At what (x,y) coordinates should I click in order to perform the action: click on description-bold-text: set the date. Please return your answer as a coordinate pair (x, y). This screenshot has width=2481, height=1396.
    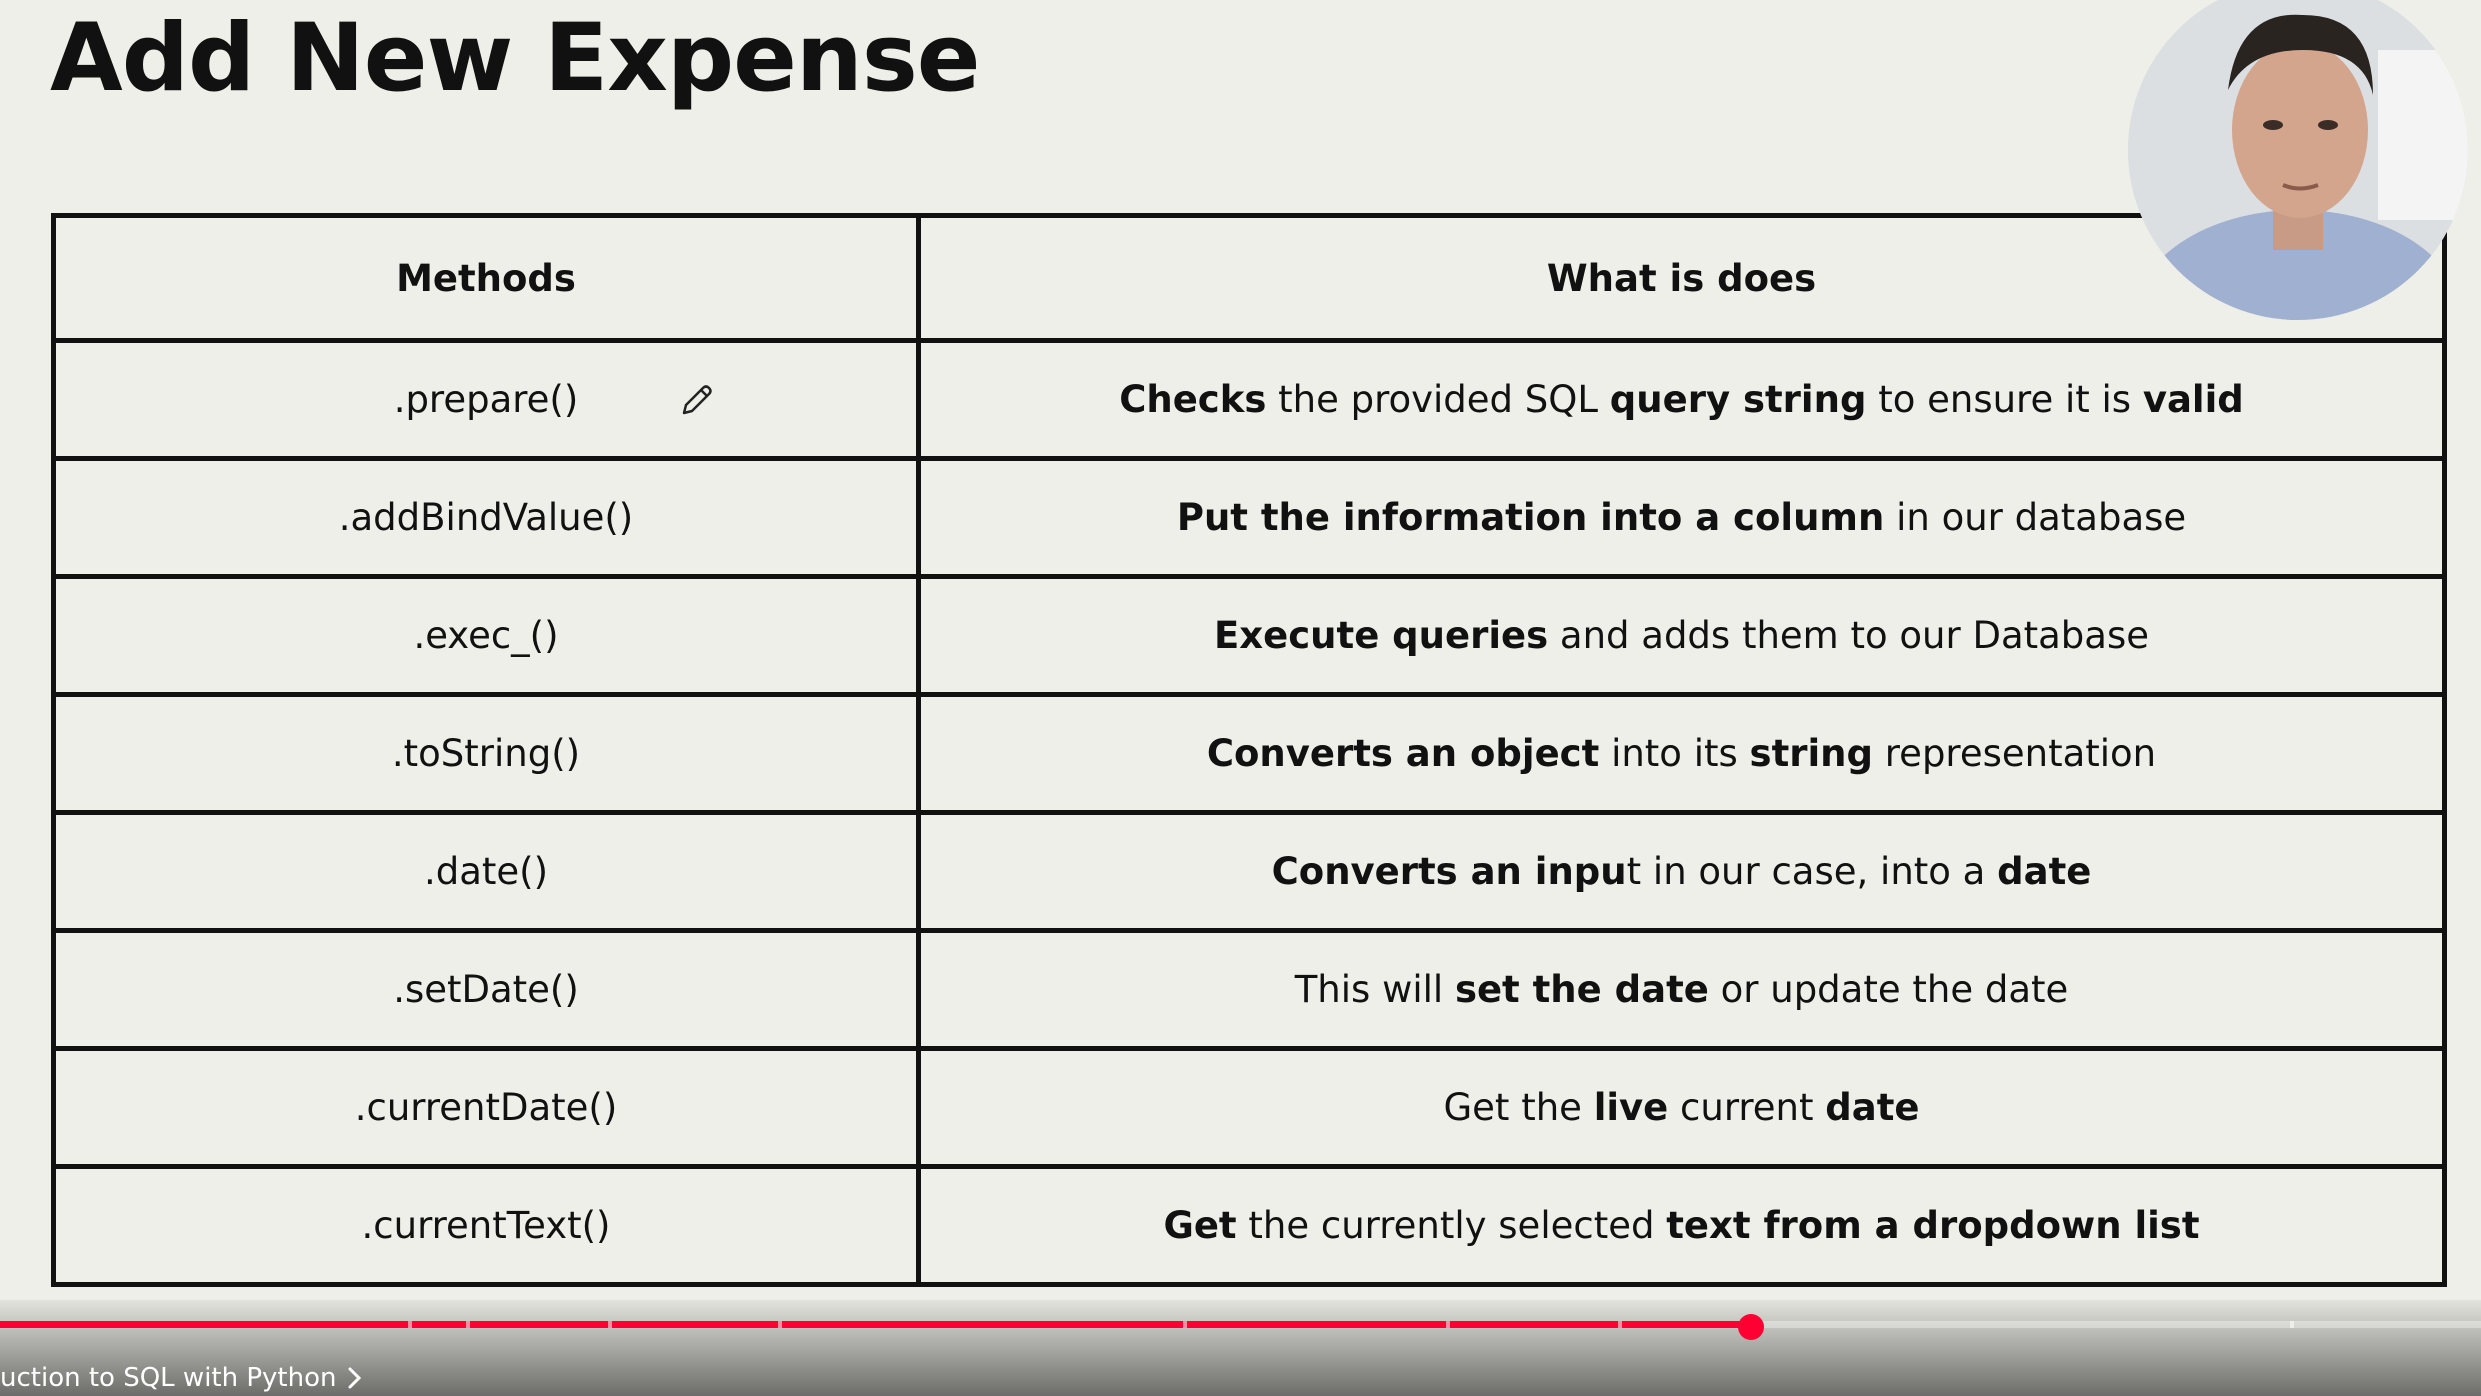
    Looking at the image, I should click on (1581, 989).